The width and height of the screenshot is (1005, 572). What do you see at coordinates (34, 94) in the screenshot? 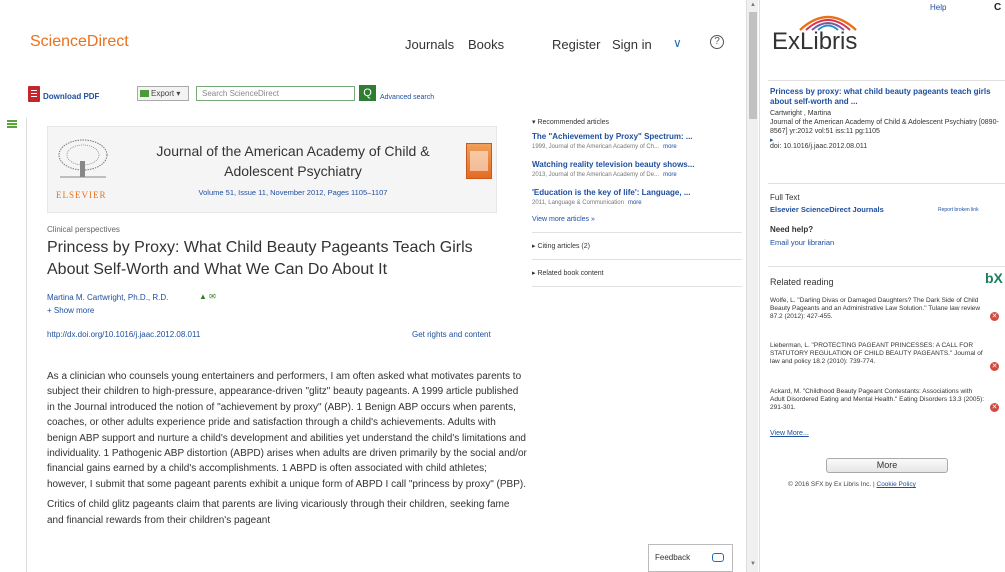
I see `pdf-icon` at bounding box center [34, 94].